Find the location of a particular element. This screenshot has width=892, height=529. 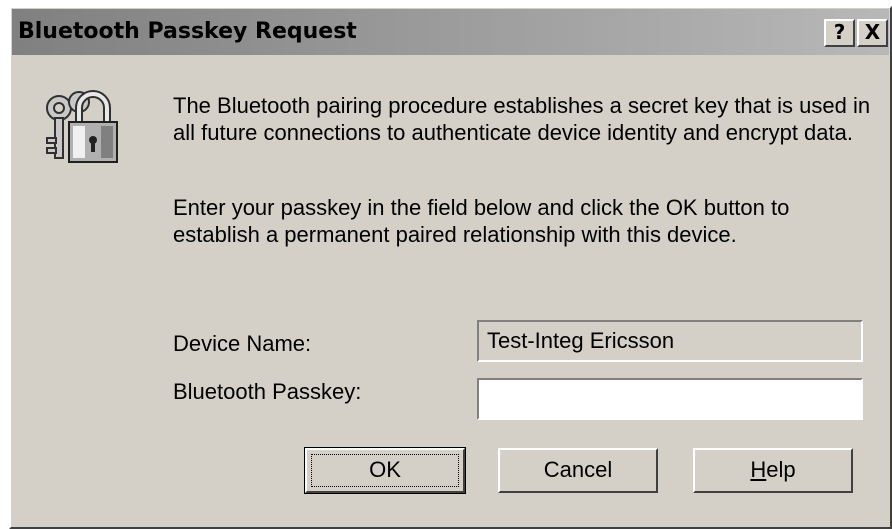

help-button: Help is located at coordinates (773, 470).